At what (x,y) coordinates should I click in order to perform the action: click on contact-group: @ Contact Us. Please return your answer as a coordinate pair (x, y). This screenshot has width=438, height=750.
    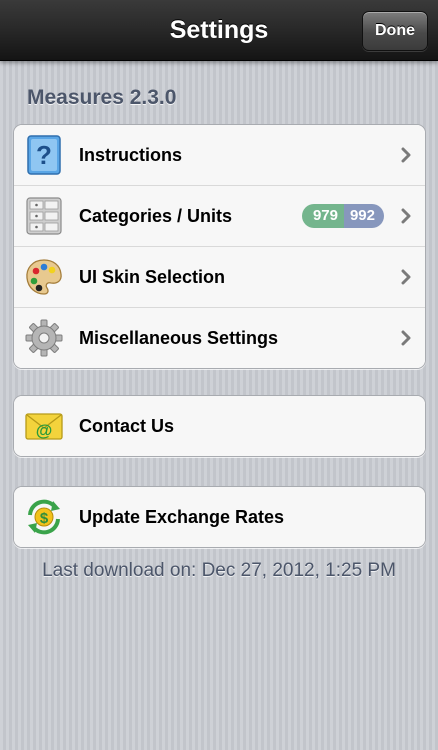
    Looking at the image, I should click on (219, 426).